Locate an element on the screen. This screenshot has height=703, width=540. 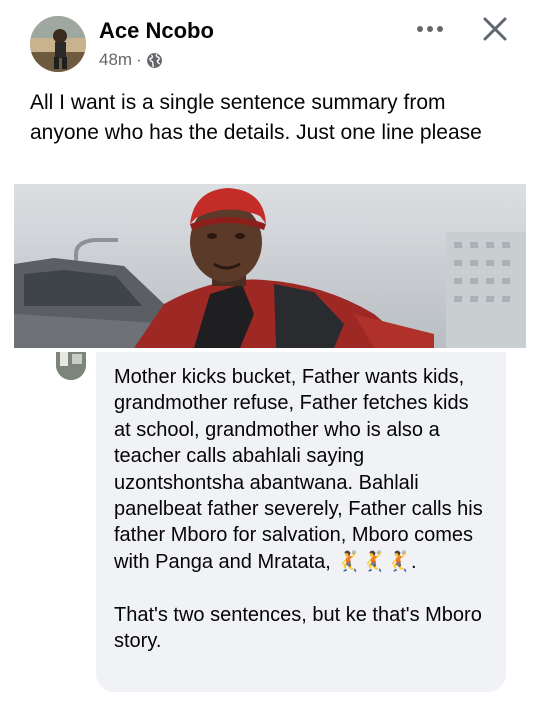
globe-icon is located at coordinates (154, 60).